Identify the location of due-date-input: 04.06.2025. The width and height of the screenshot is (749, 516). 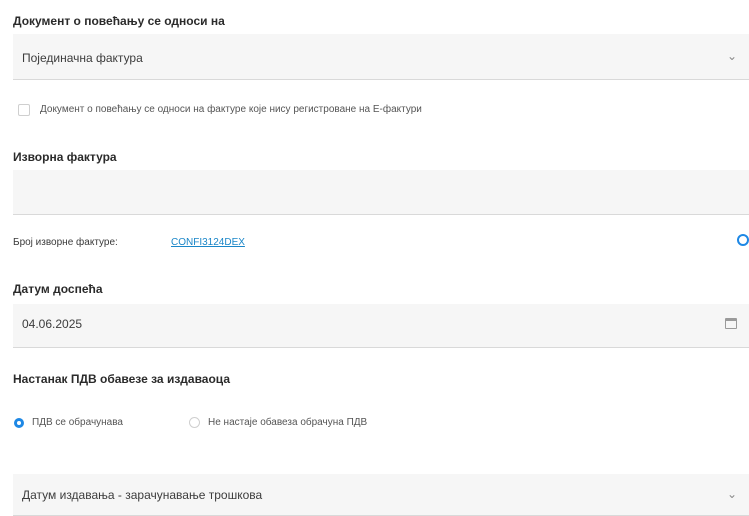
(381, 326).